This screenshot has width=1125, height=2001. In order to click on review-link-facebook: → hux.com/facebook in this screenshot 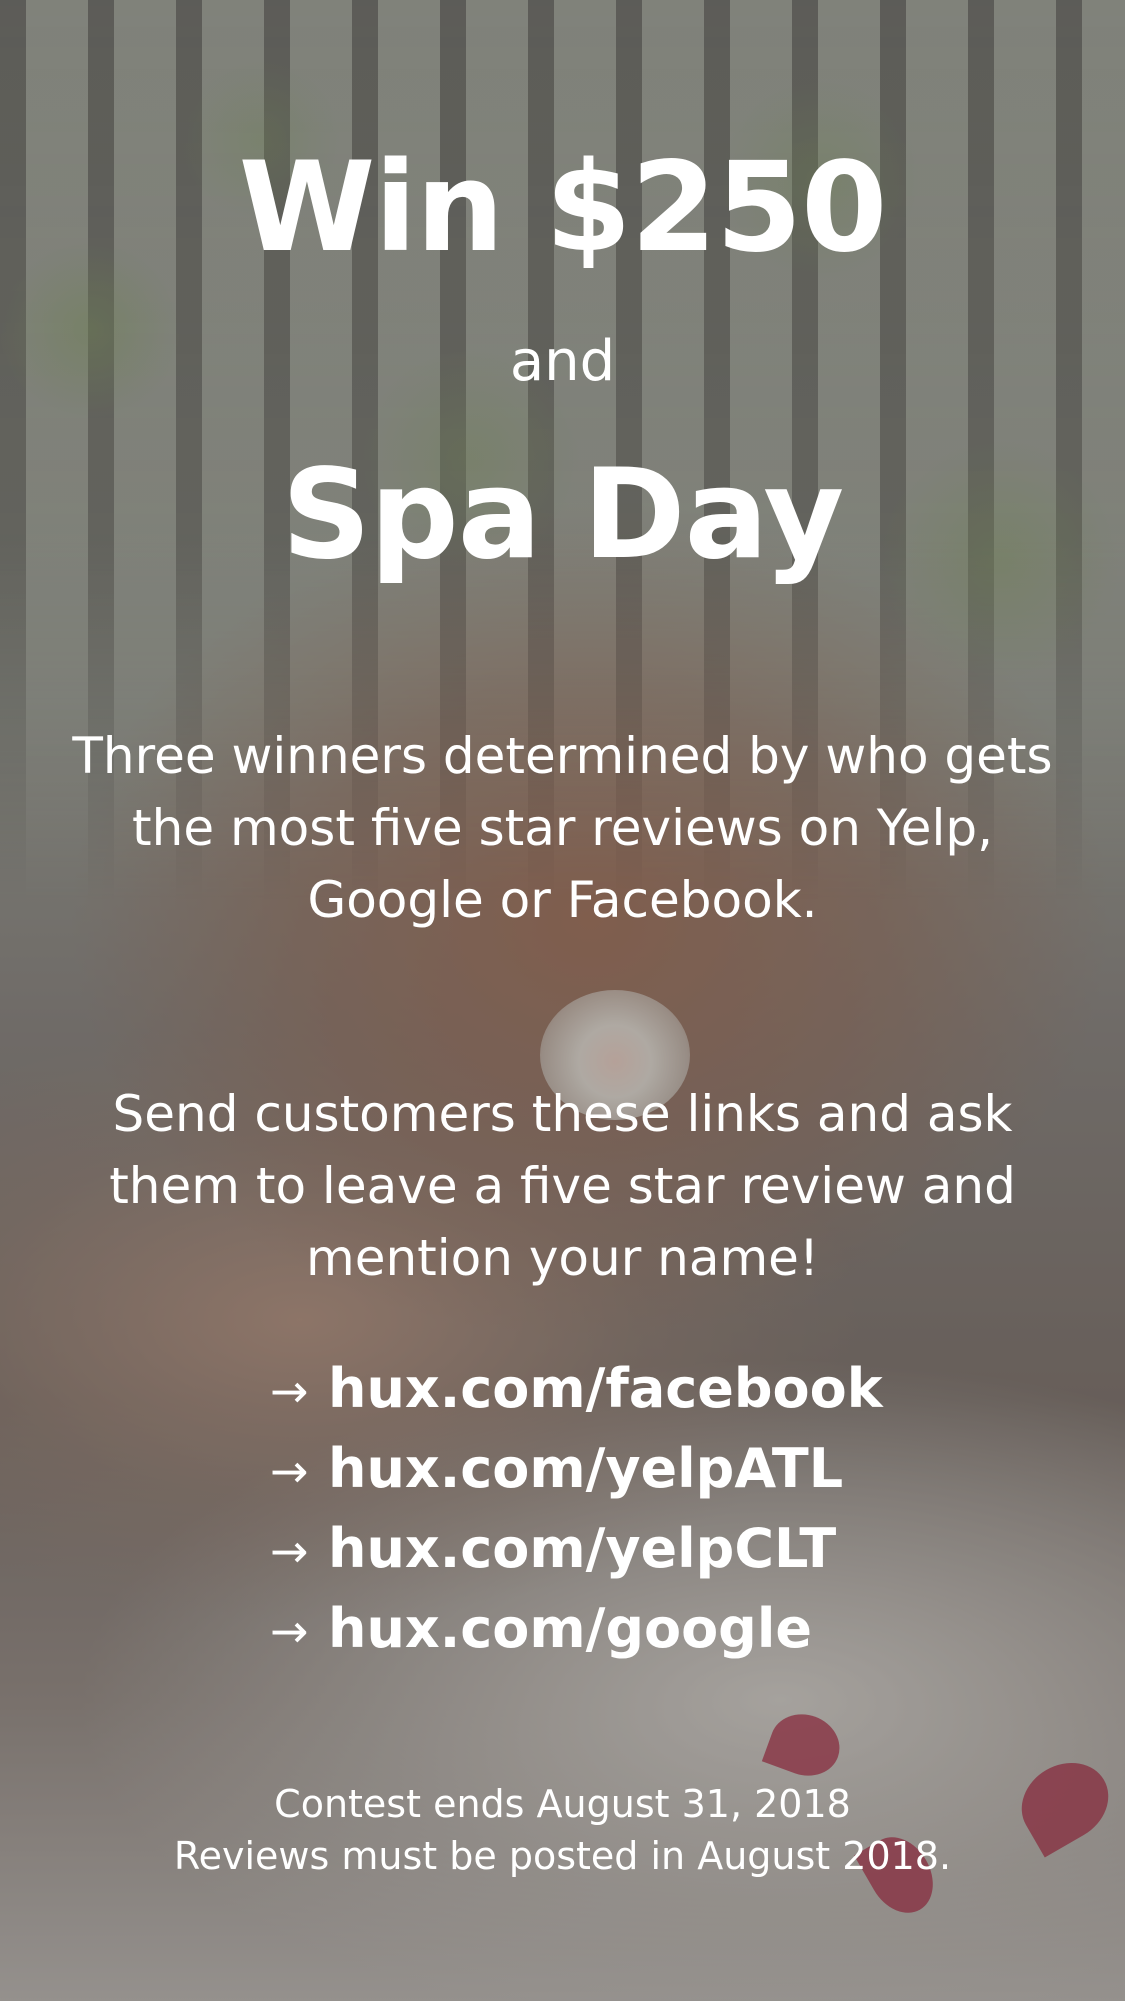, I will do `click(620, 1390)`.